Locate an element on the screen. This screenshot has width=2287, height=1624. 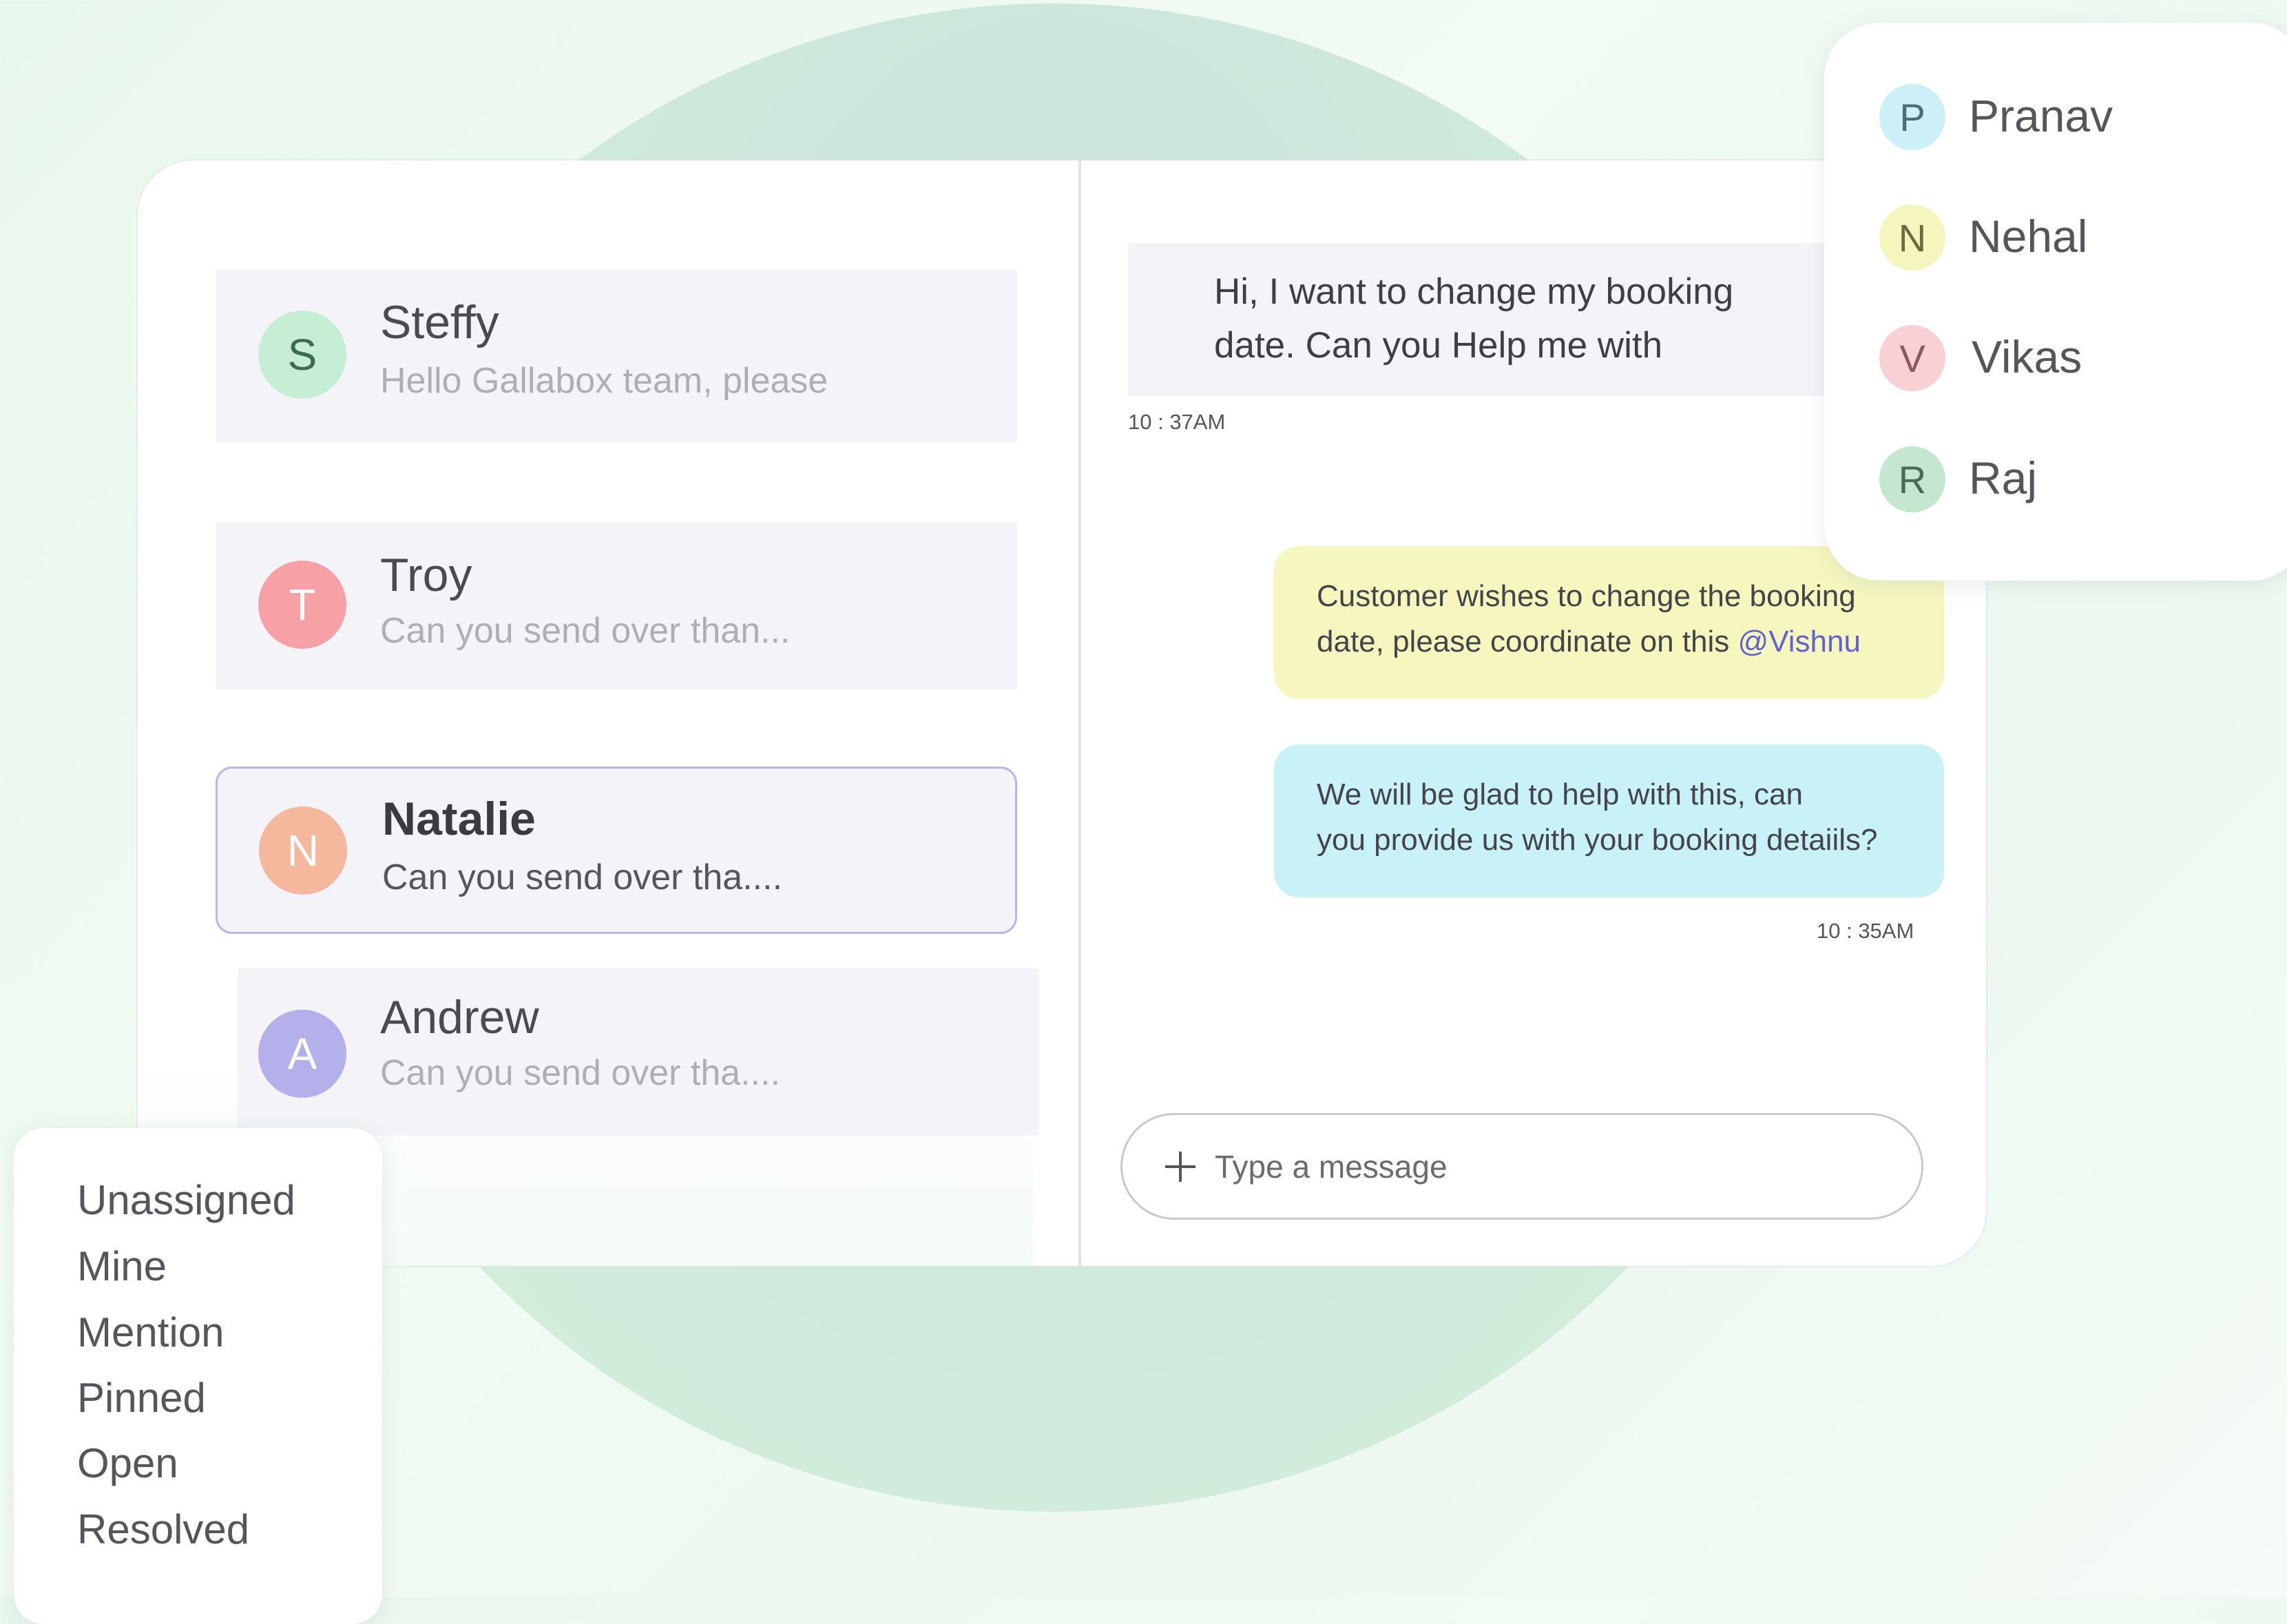
avatar: S is located at coordinates (302, 355).